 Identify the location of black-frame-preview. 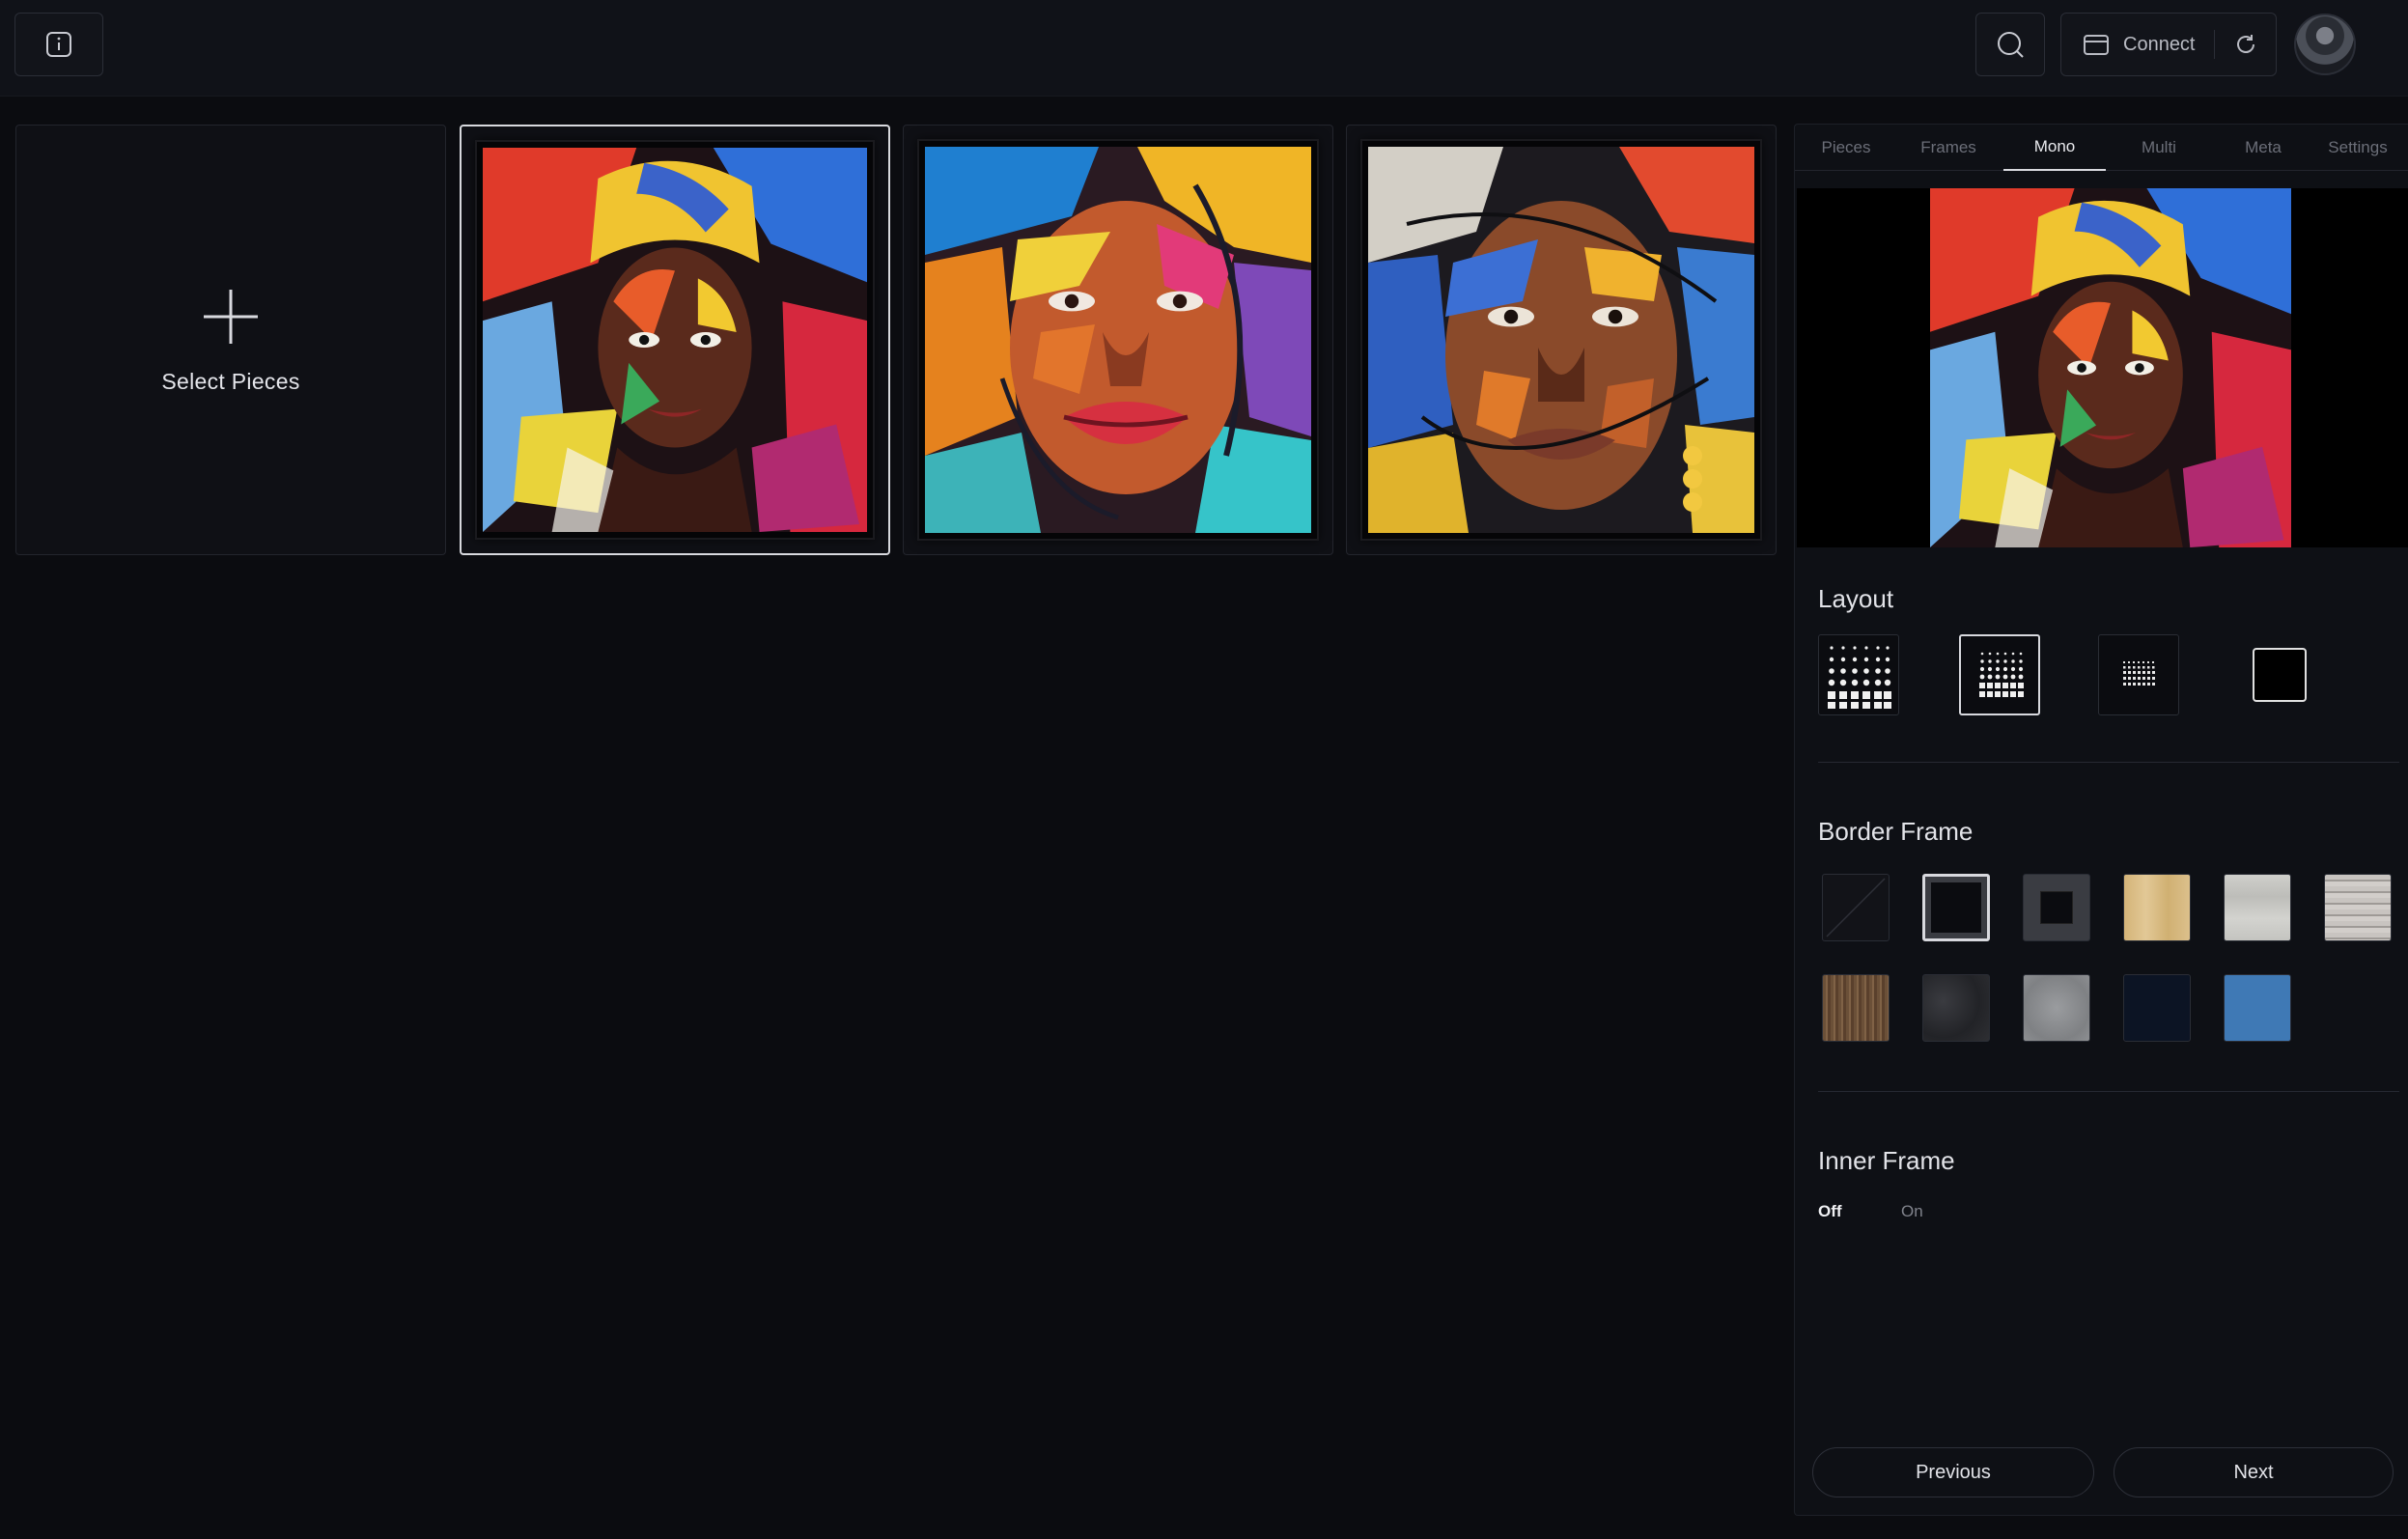
(1956, 908).